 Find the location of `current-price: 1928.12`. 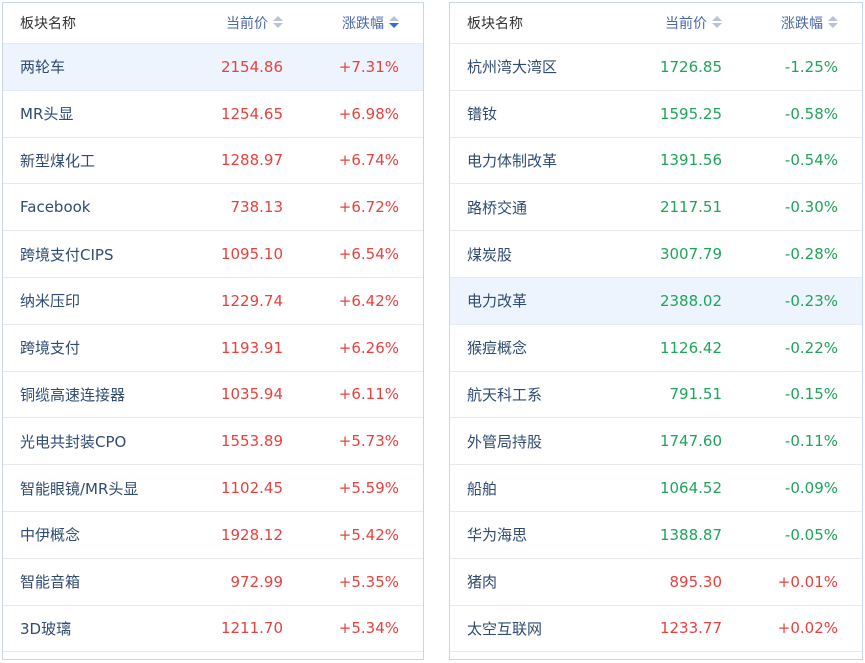

current-price: 1928.12 is located at coordinates (251, 534).